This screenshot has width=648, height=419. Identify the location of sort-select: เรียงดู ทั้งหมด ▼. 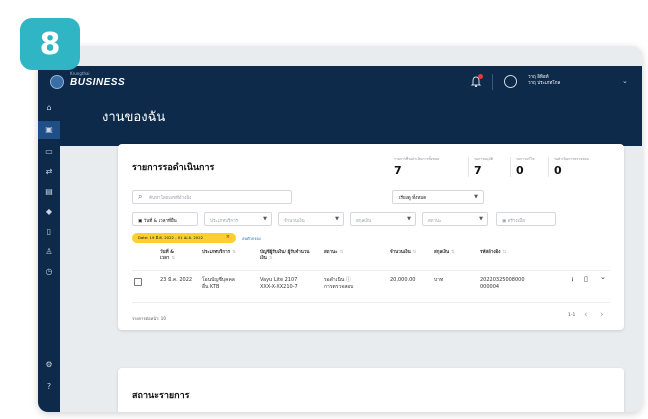
(438, 197).